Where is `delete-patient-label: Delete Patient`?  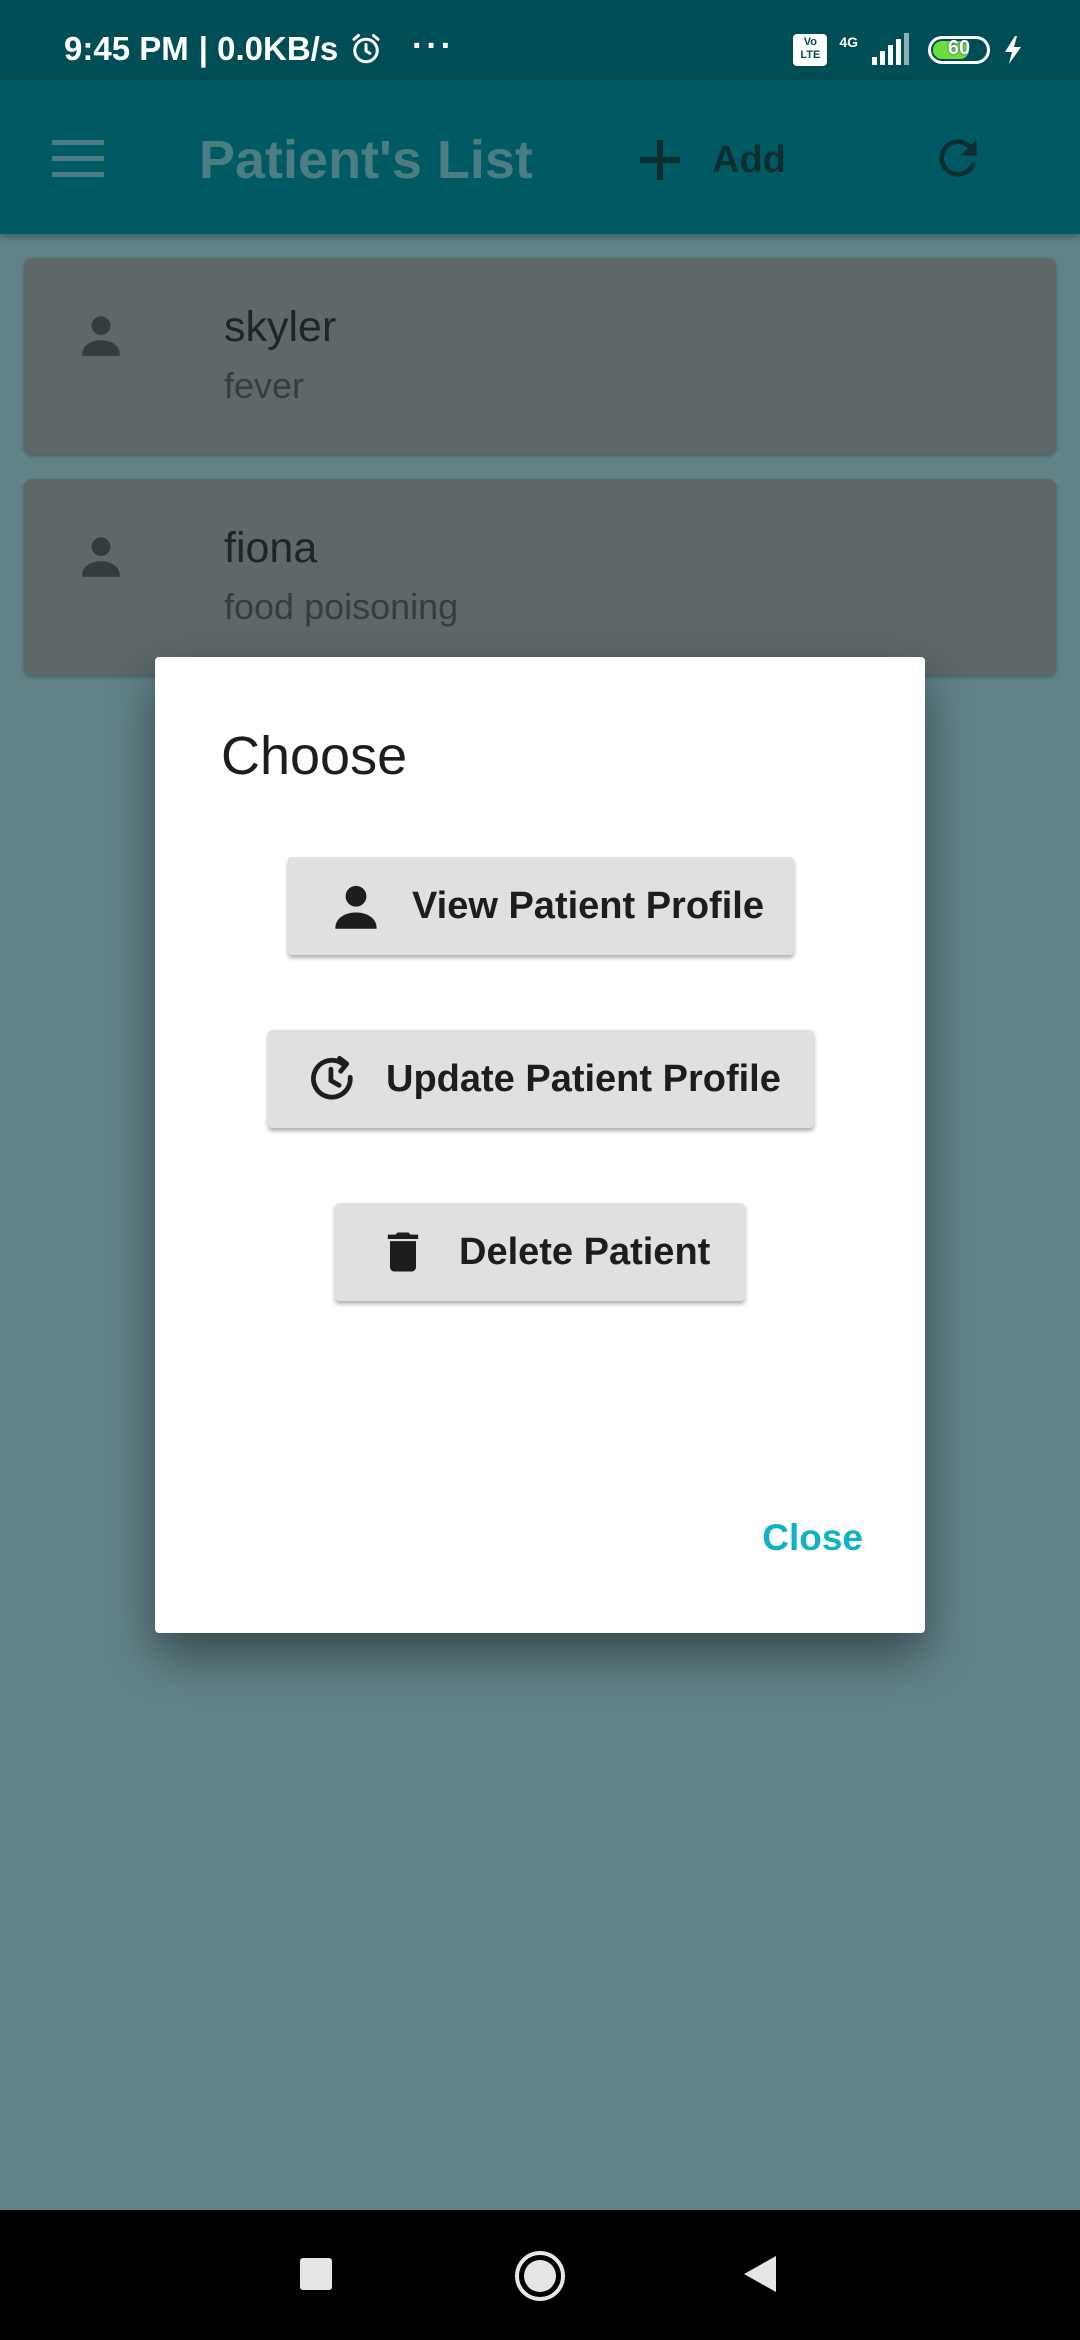 delete-patient-label: Delete Patient is located at coordinates (585, 1251).